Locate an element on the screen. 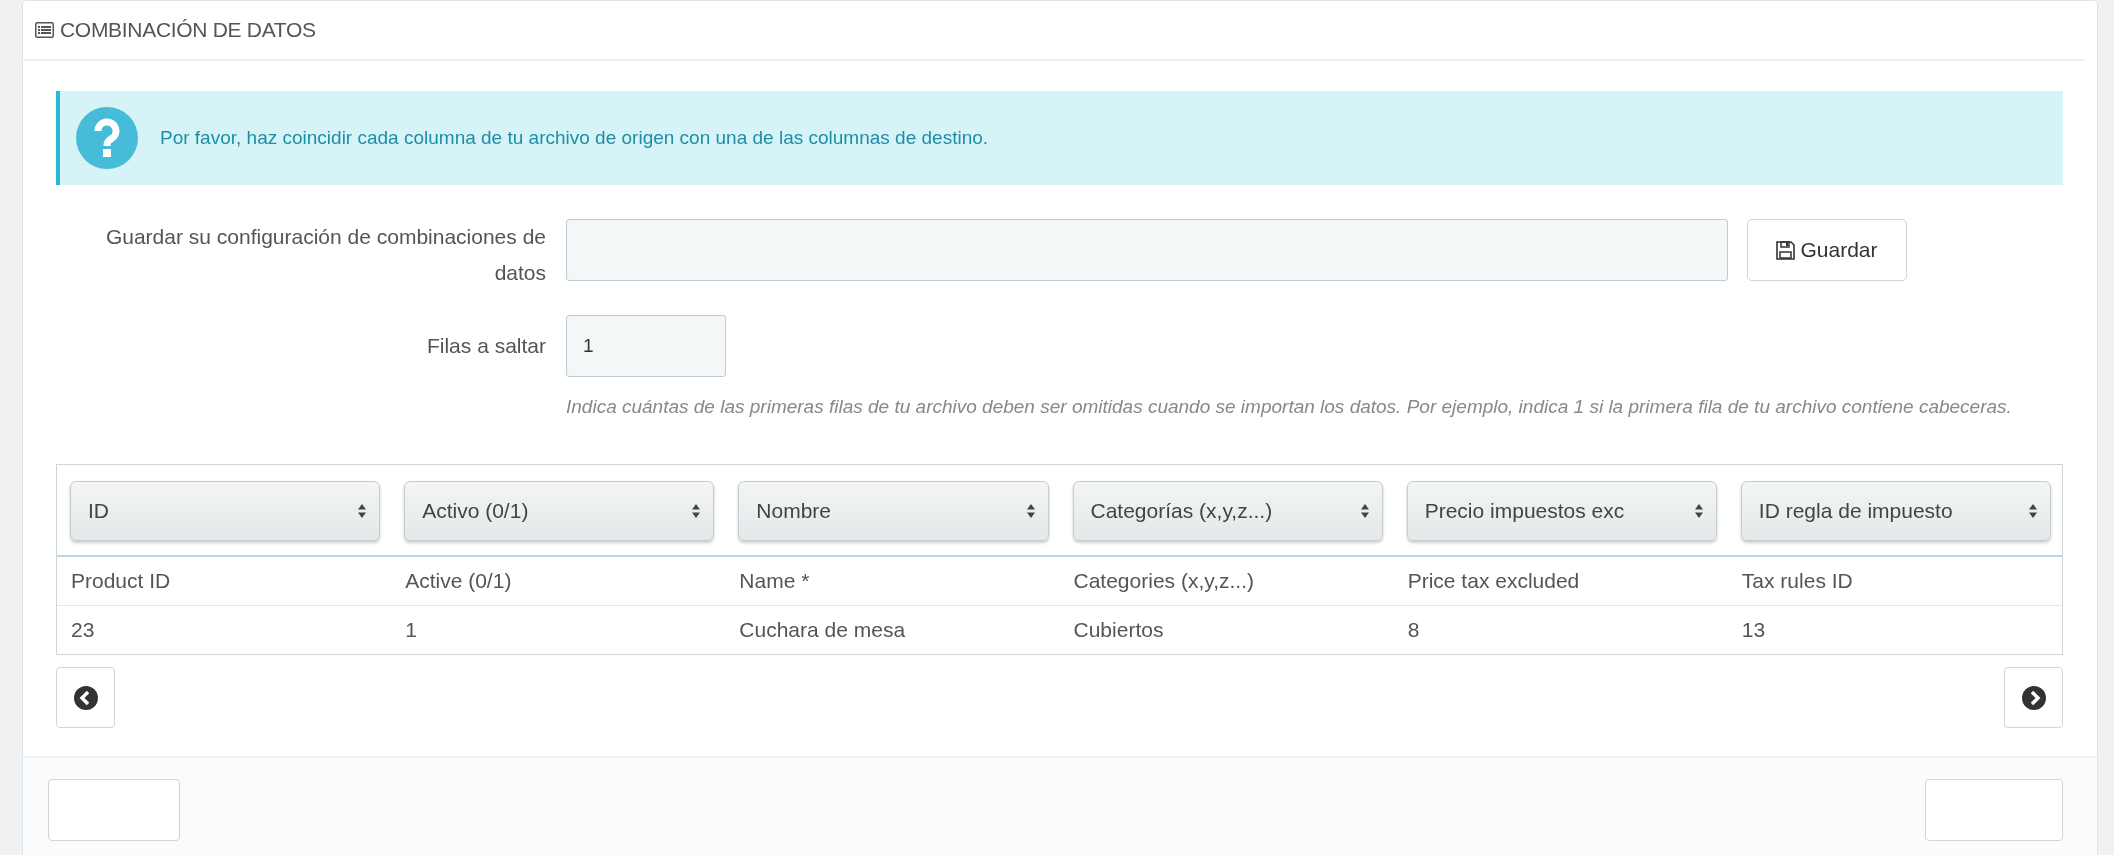 This screenshot has width=2114, height=855. list-icon is located at coordinates (44, 30).